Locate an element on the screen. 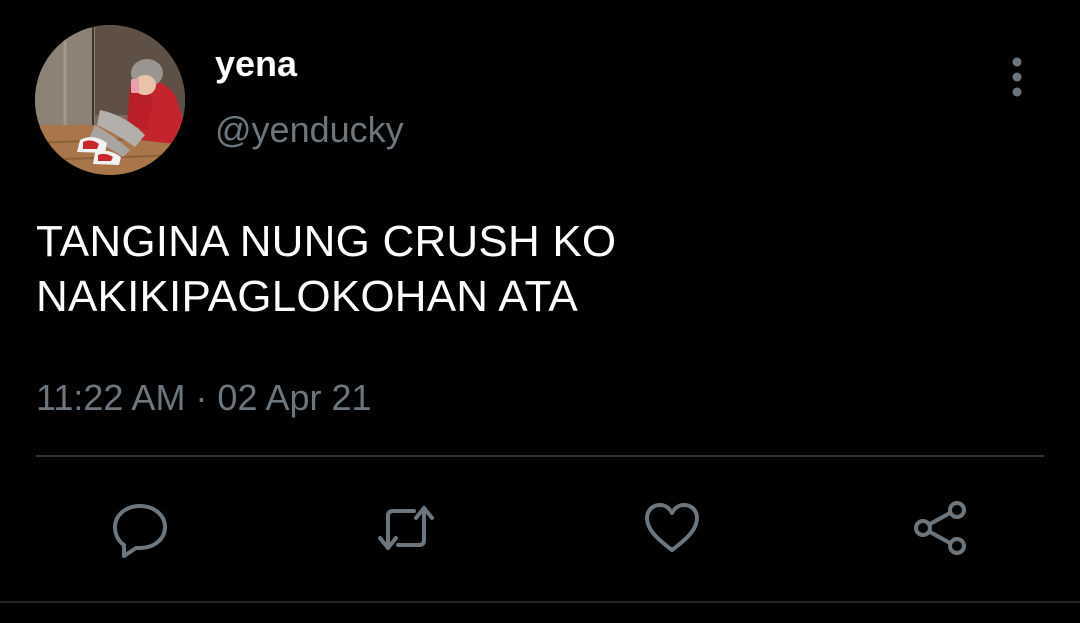  share-icon is located at coordinates (940, 528).